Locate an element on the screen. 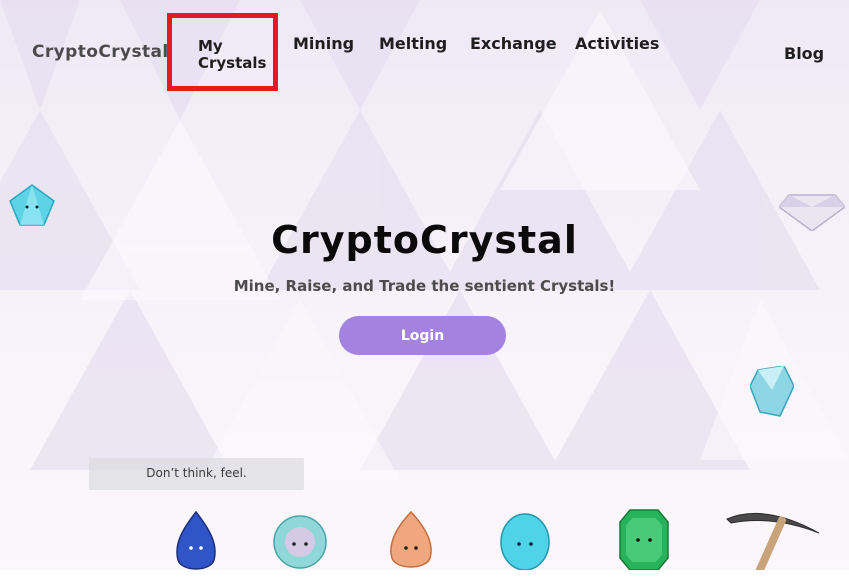  brand-logo: CryptoCrystal is located at coordinates (100, 52).